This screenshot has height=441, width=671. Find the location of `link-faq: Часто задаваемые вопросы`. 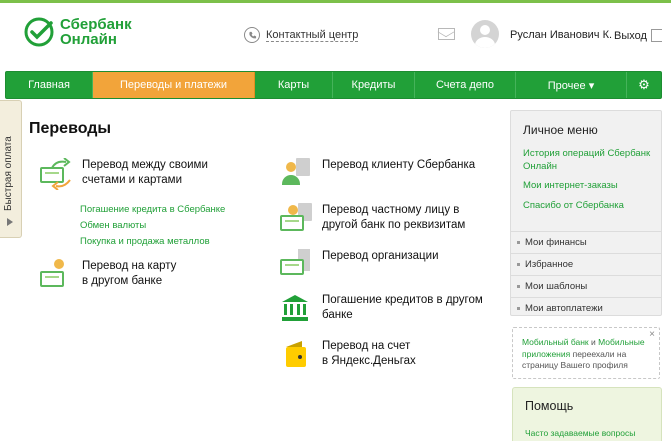

link-faq: Часто задаваемые вопросы is located at coordinates (580, 433).